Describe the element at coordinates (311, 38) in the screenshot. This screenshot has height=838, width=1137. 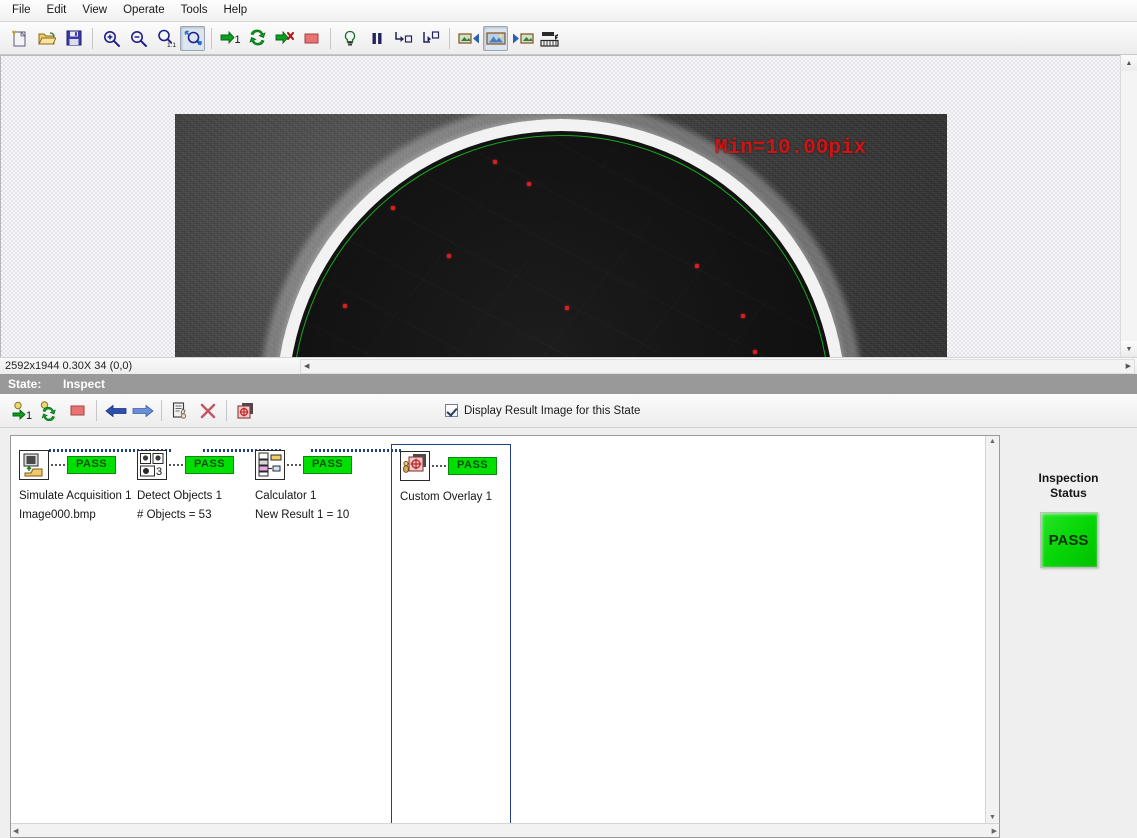
I see `abort-button` at that location.